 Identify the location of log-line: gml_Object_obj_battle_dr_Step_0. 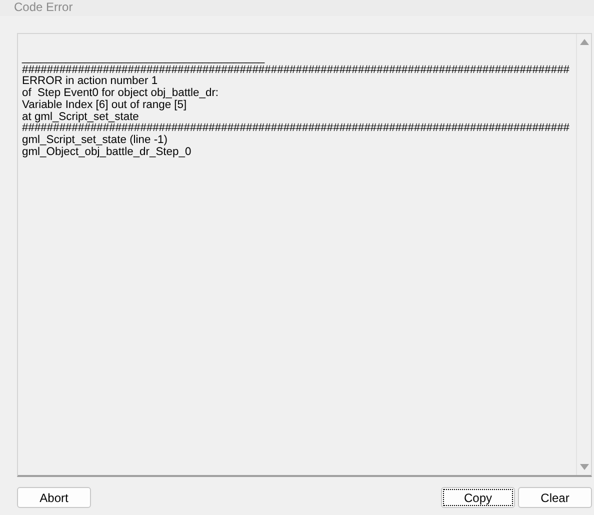
(107, 152).